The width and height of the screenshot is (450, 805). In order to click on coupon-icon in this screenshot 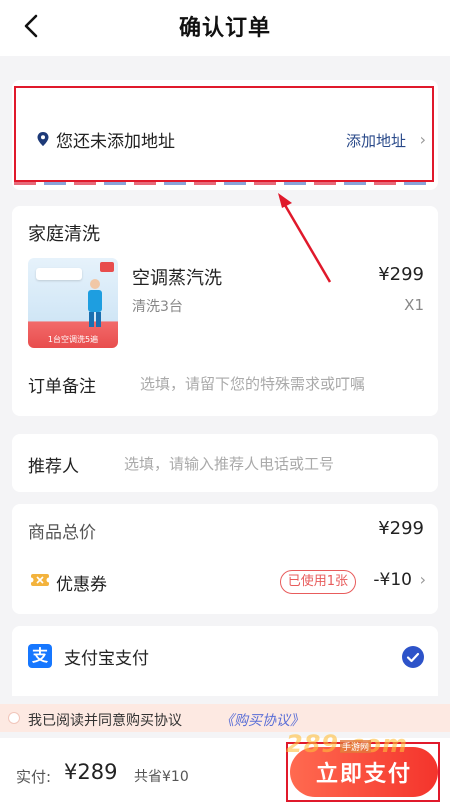, I will do `click(40, 580)`.